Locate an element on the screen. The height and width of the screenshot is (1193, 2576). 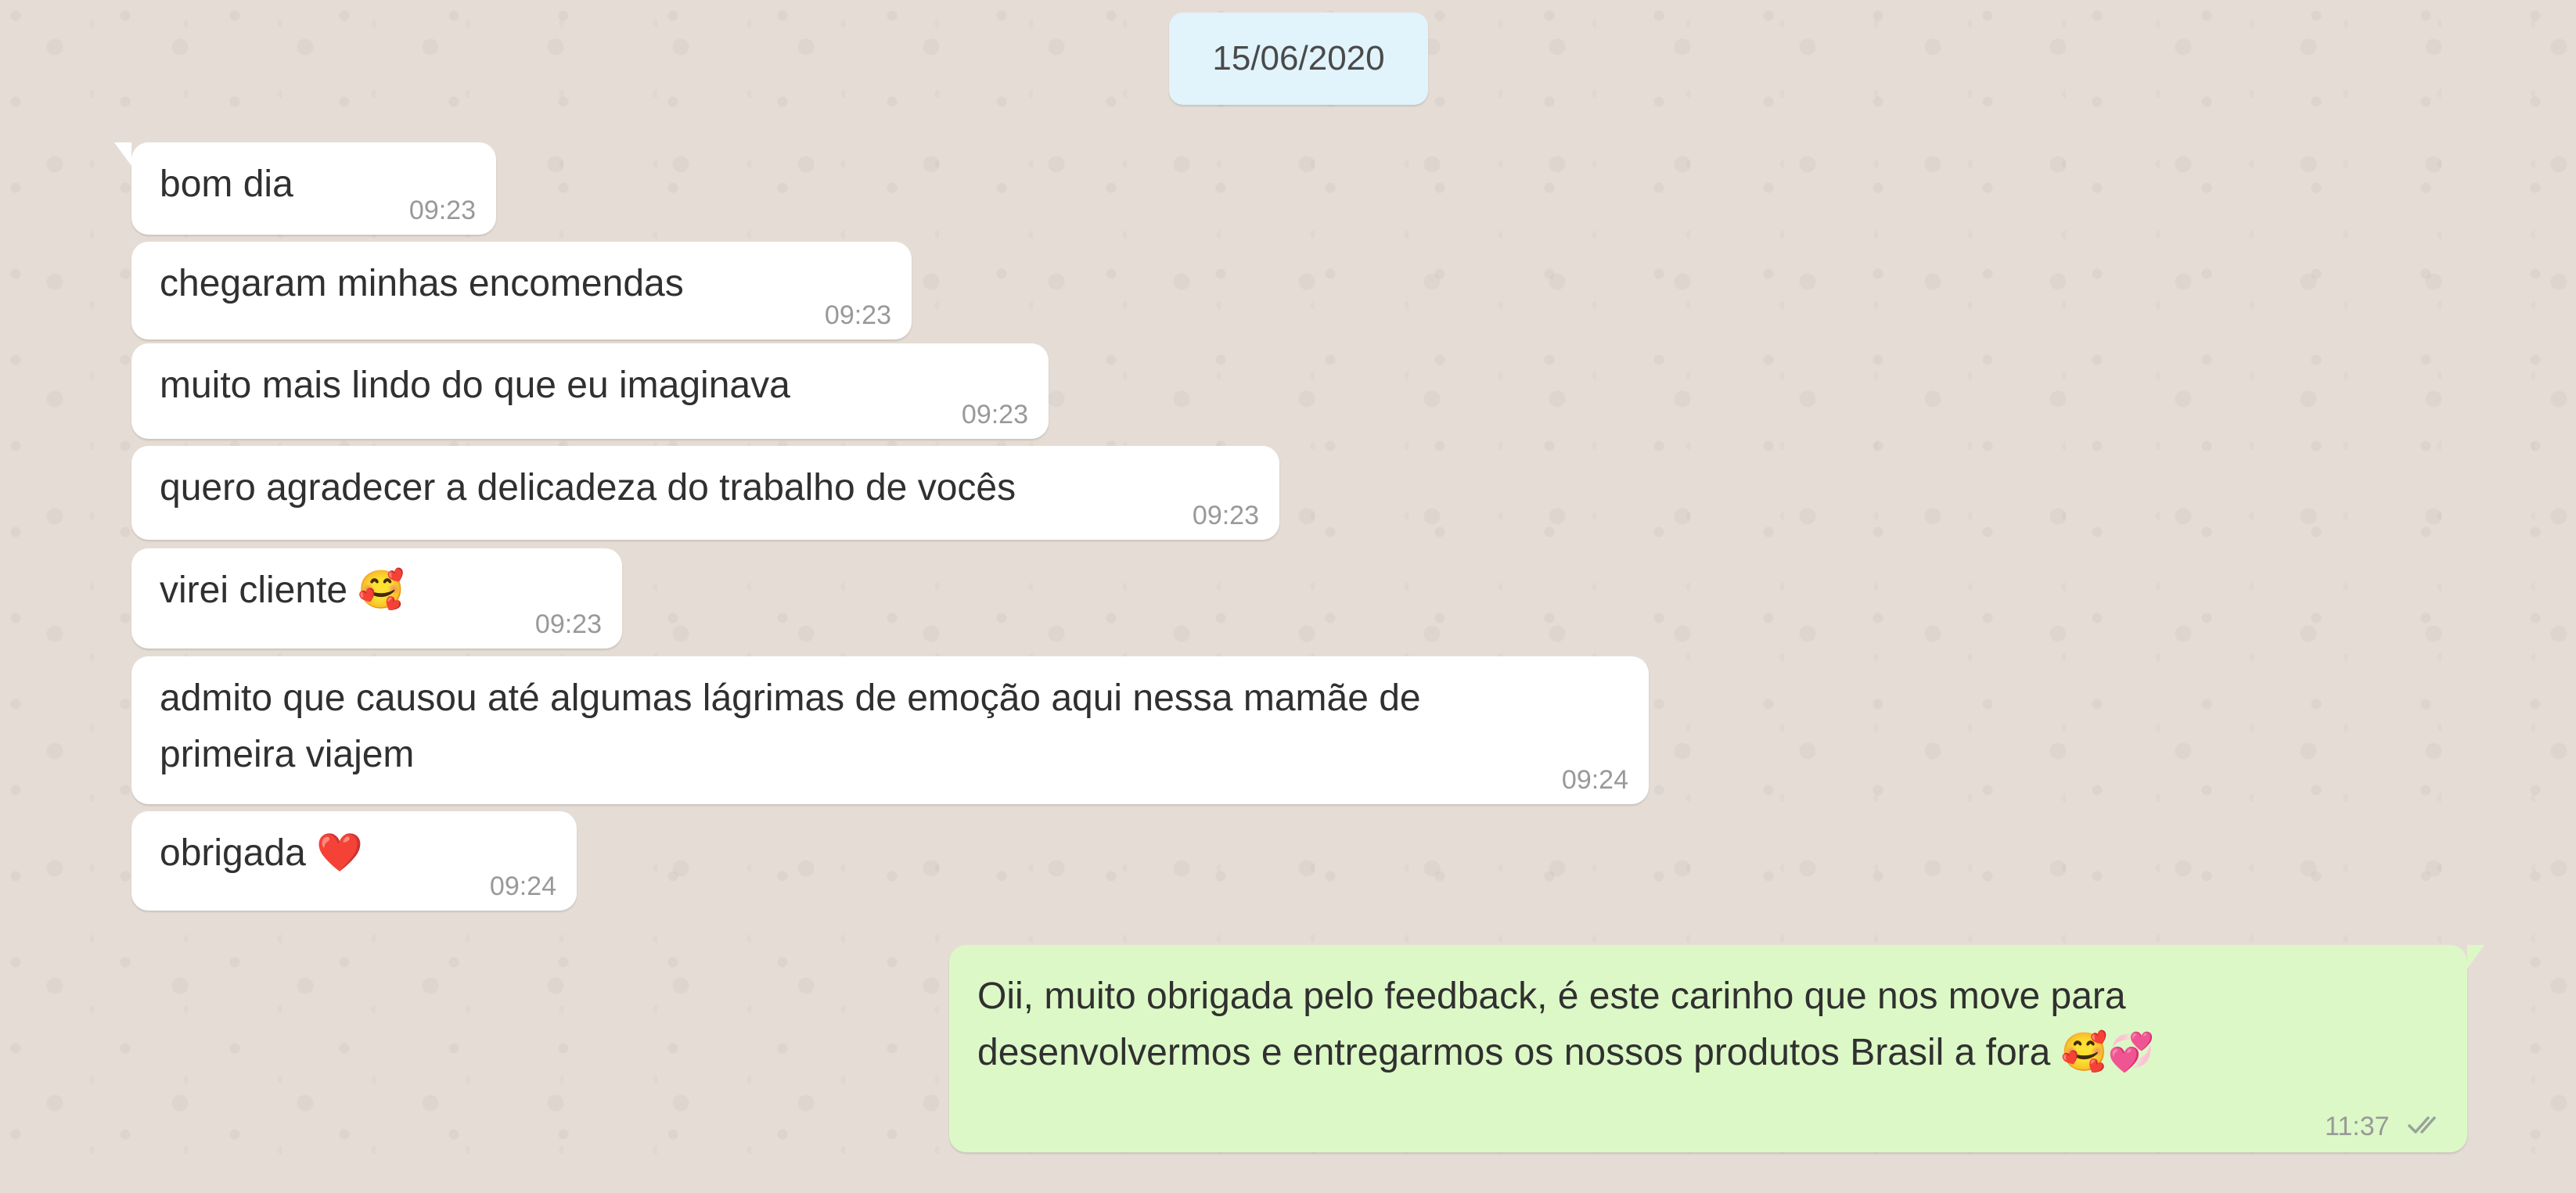
incoming-message: chegaram minhas encomendas 09:23 is located at coordinates (521, 291).